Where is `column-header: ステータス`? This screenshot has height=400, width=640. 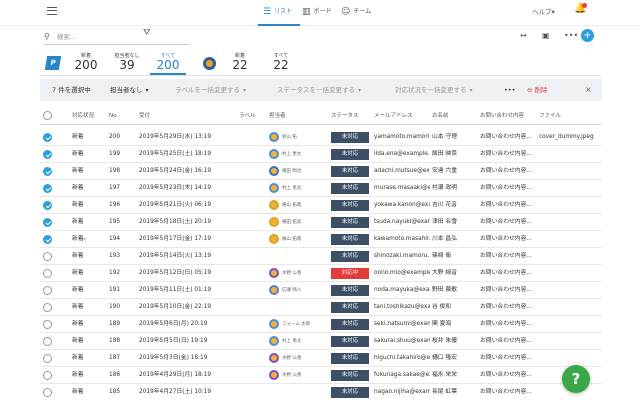
column-header: ステータス is located at coordinates (345, 116).